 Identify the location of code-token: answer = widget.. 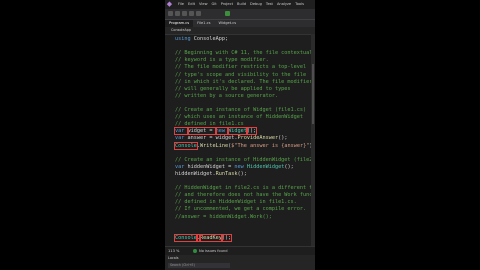
(212, 138).